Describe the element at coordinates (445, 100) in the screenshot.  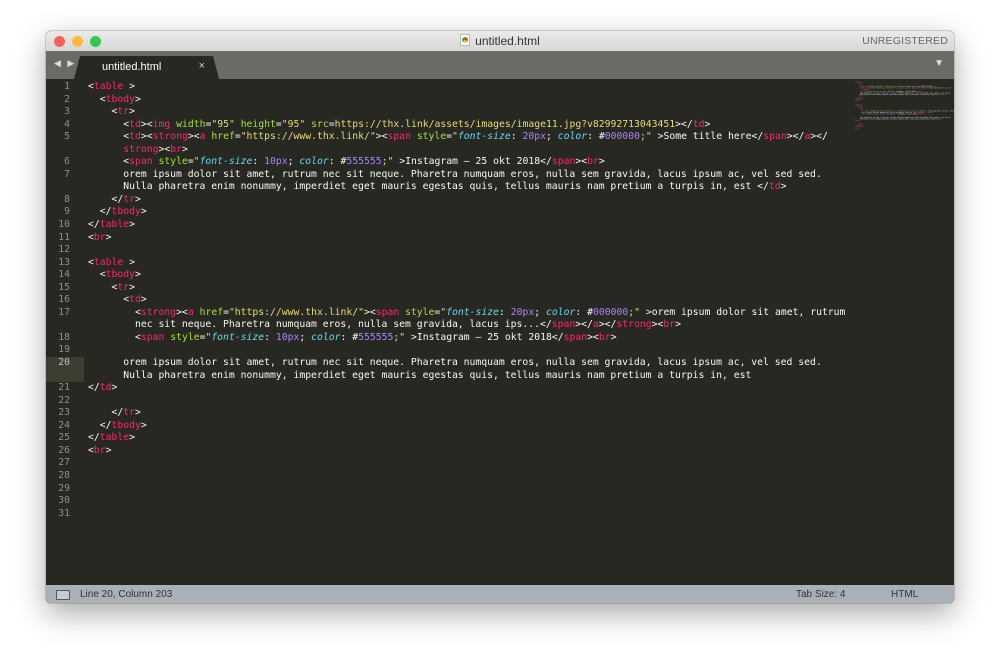
I see `code-line: 2 <tbody>` at that location.